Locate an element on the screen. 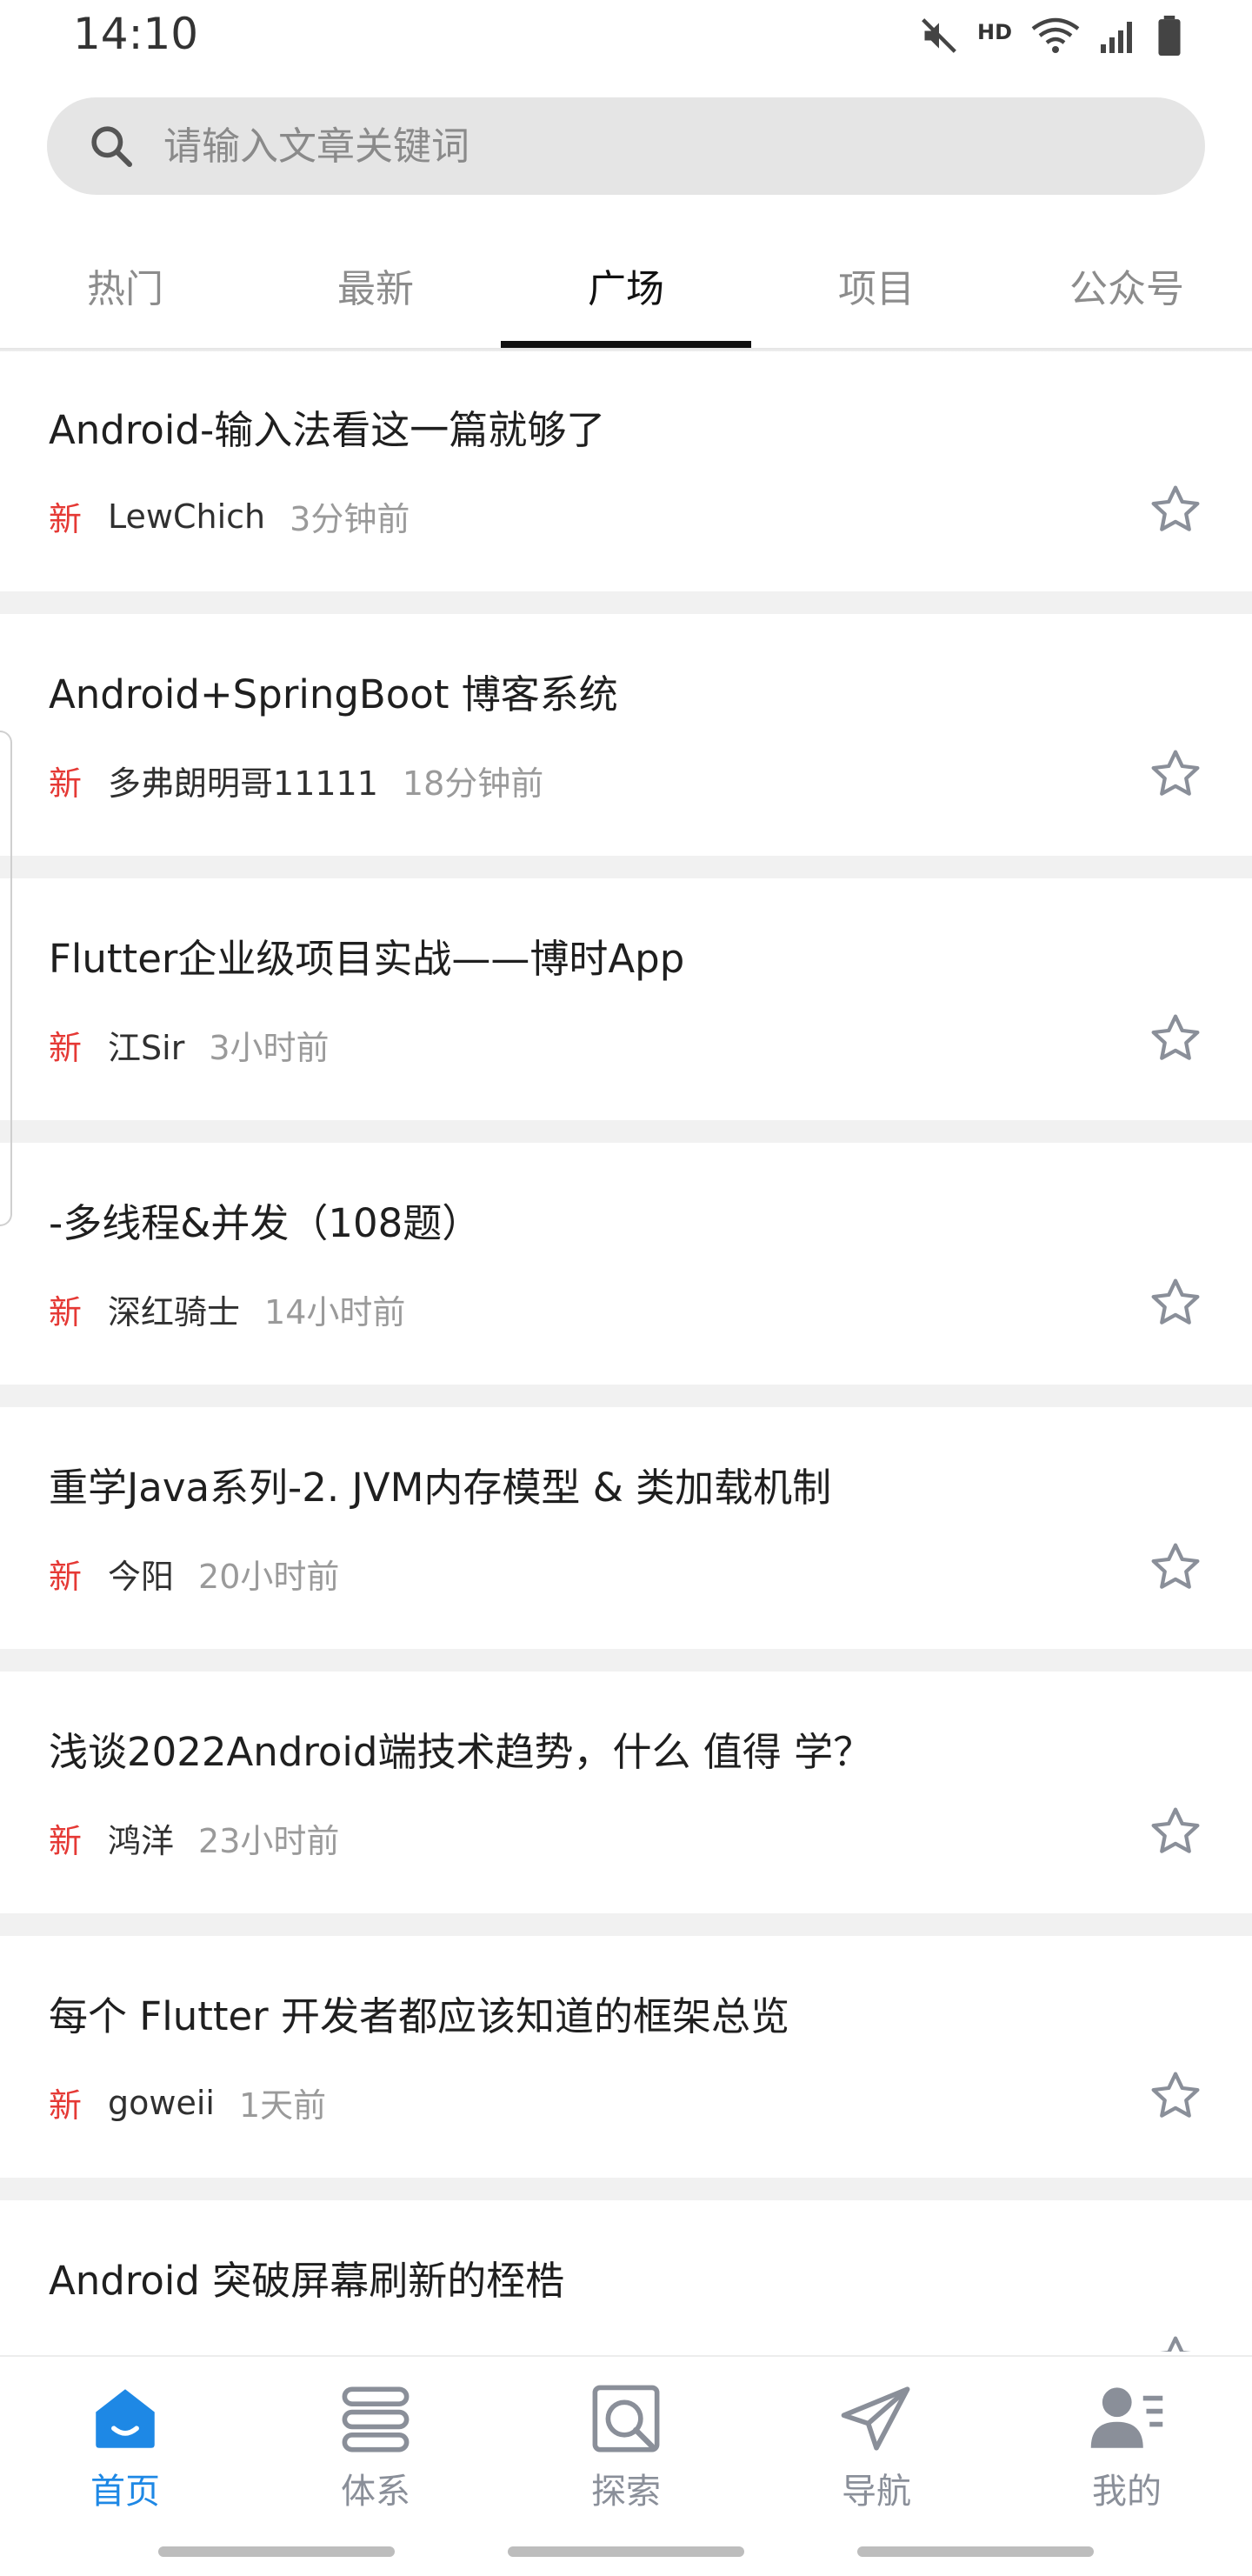  paper-plane-icon is located at coordinates (875, 2419).